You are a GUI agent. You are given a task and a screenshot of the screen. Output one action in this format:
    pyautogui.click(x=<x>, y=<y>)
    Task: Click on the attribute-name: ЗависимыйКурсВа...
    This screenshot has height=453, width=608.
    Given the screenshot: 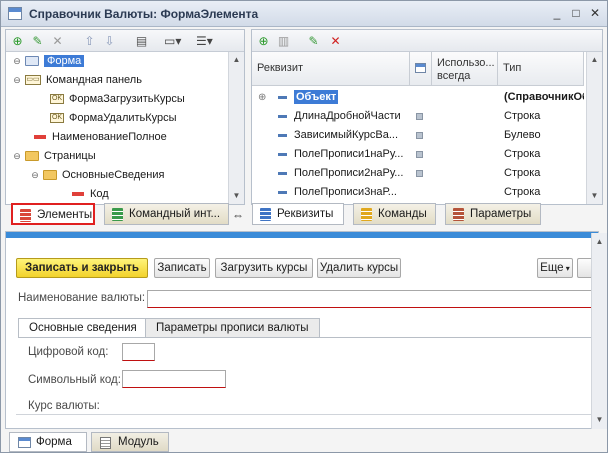 What is the action you would take?
    pyautogui.click(x=346, y=135)
    